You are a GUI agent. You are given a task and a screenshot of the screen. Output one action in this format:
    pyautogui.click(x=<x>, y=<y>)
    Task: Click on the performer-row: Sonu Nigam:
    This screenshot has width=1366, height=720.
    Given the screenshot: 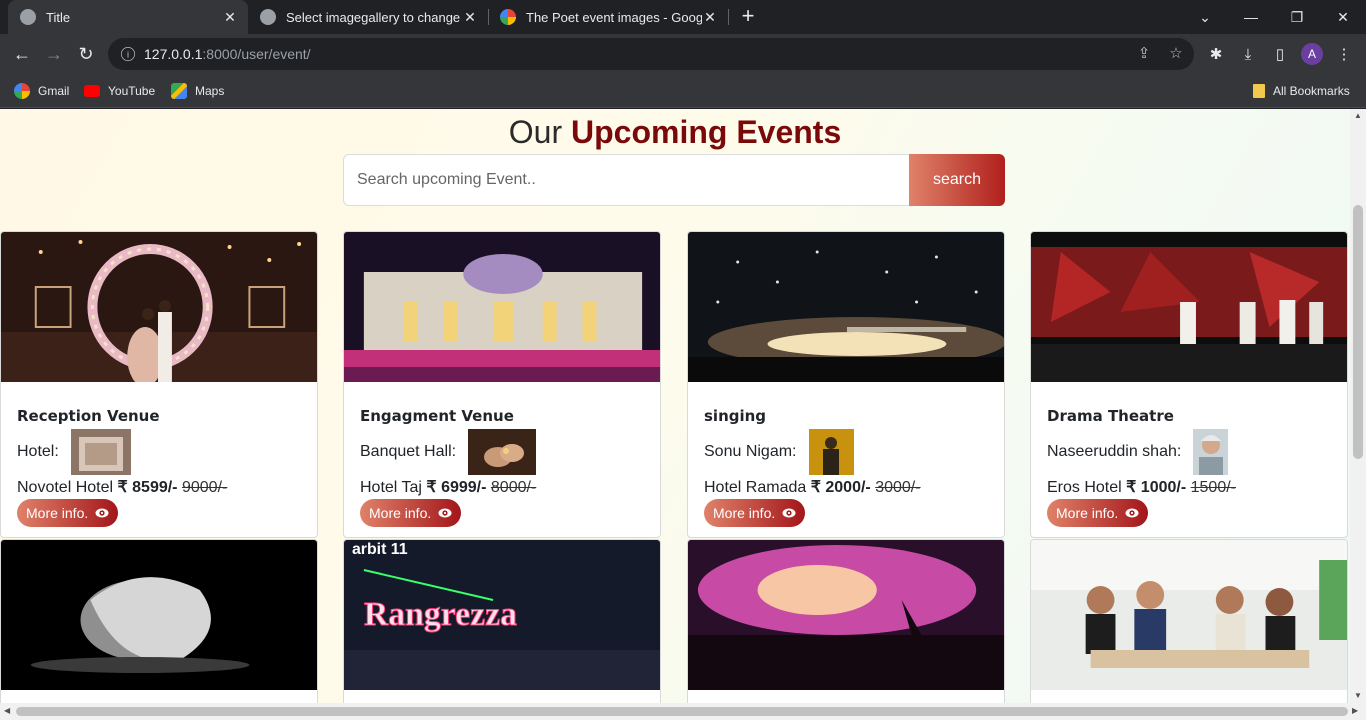 What is the action you would take?
    pyautogui.click(x=846, y=452)
    